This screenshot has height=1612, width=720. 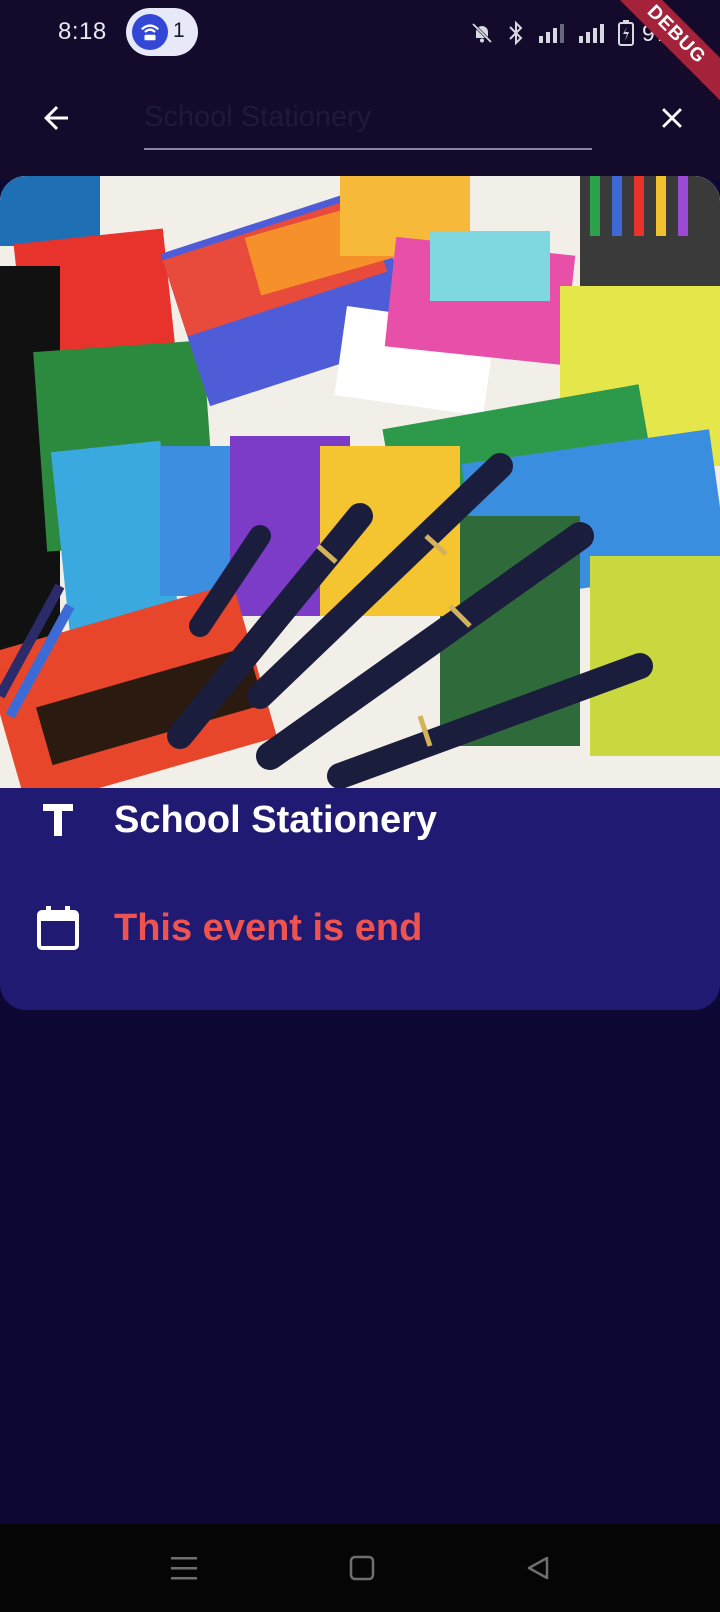 I want to click on close-icon, so click(x=672, y=118).